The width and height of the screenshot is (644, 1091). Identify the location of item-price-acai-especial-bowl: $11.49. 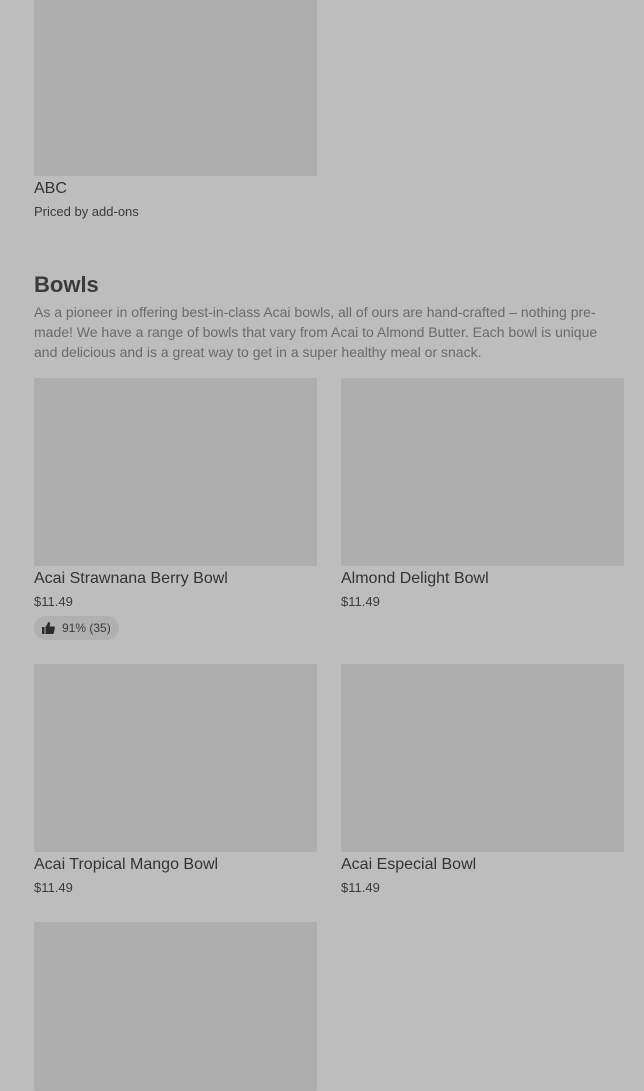
(360, 887).